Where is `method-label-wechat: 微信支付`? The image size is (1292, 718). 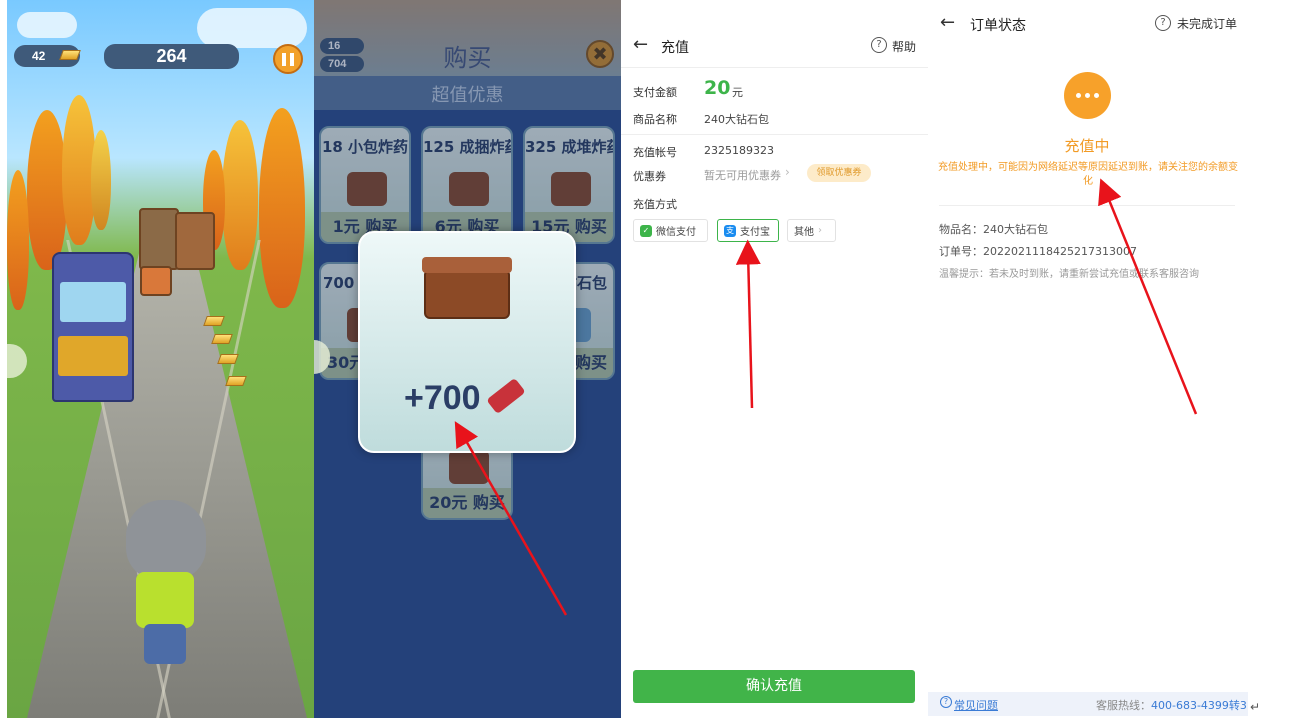
method-label-wechat: 微信支付 is located at coordinates (676, 232).